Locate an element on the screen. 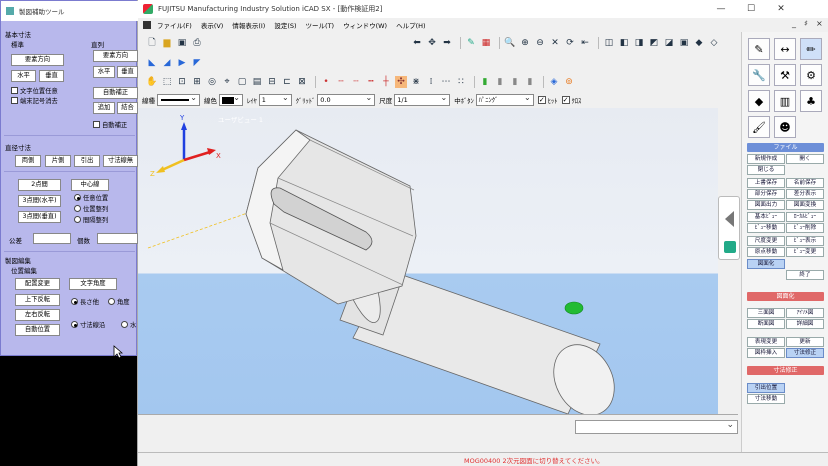 Image resolution: width=828 pixels, height=466 pixels. measure-icon: ◈ is located at coordinates (554, 82).